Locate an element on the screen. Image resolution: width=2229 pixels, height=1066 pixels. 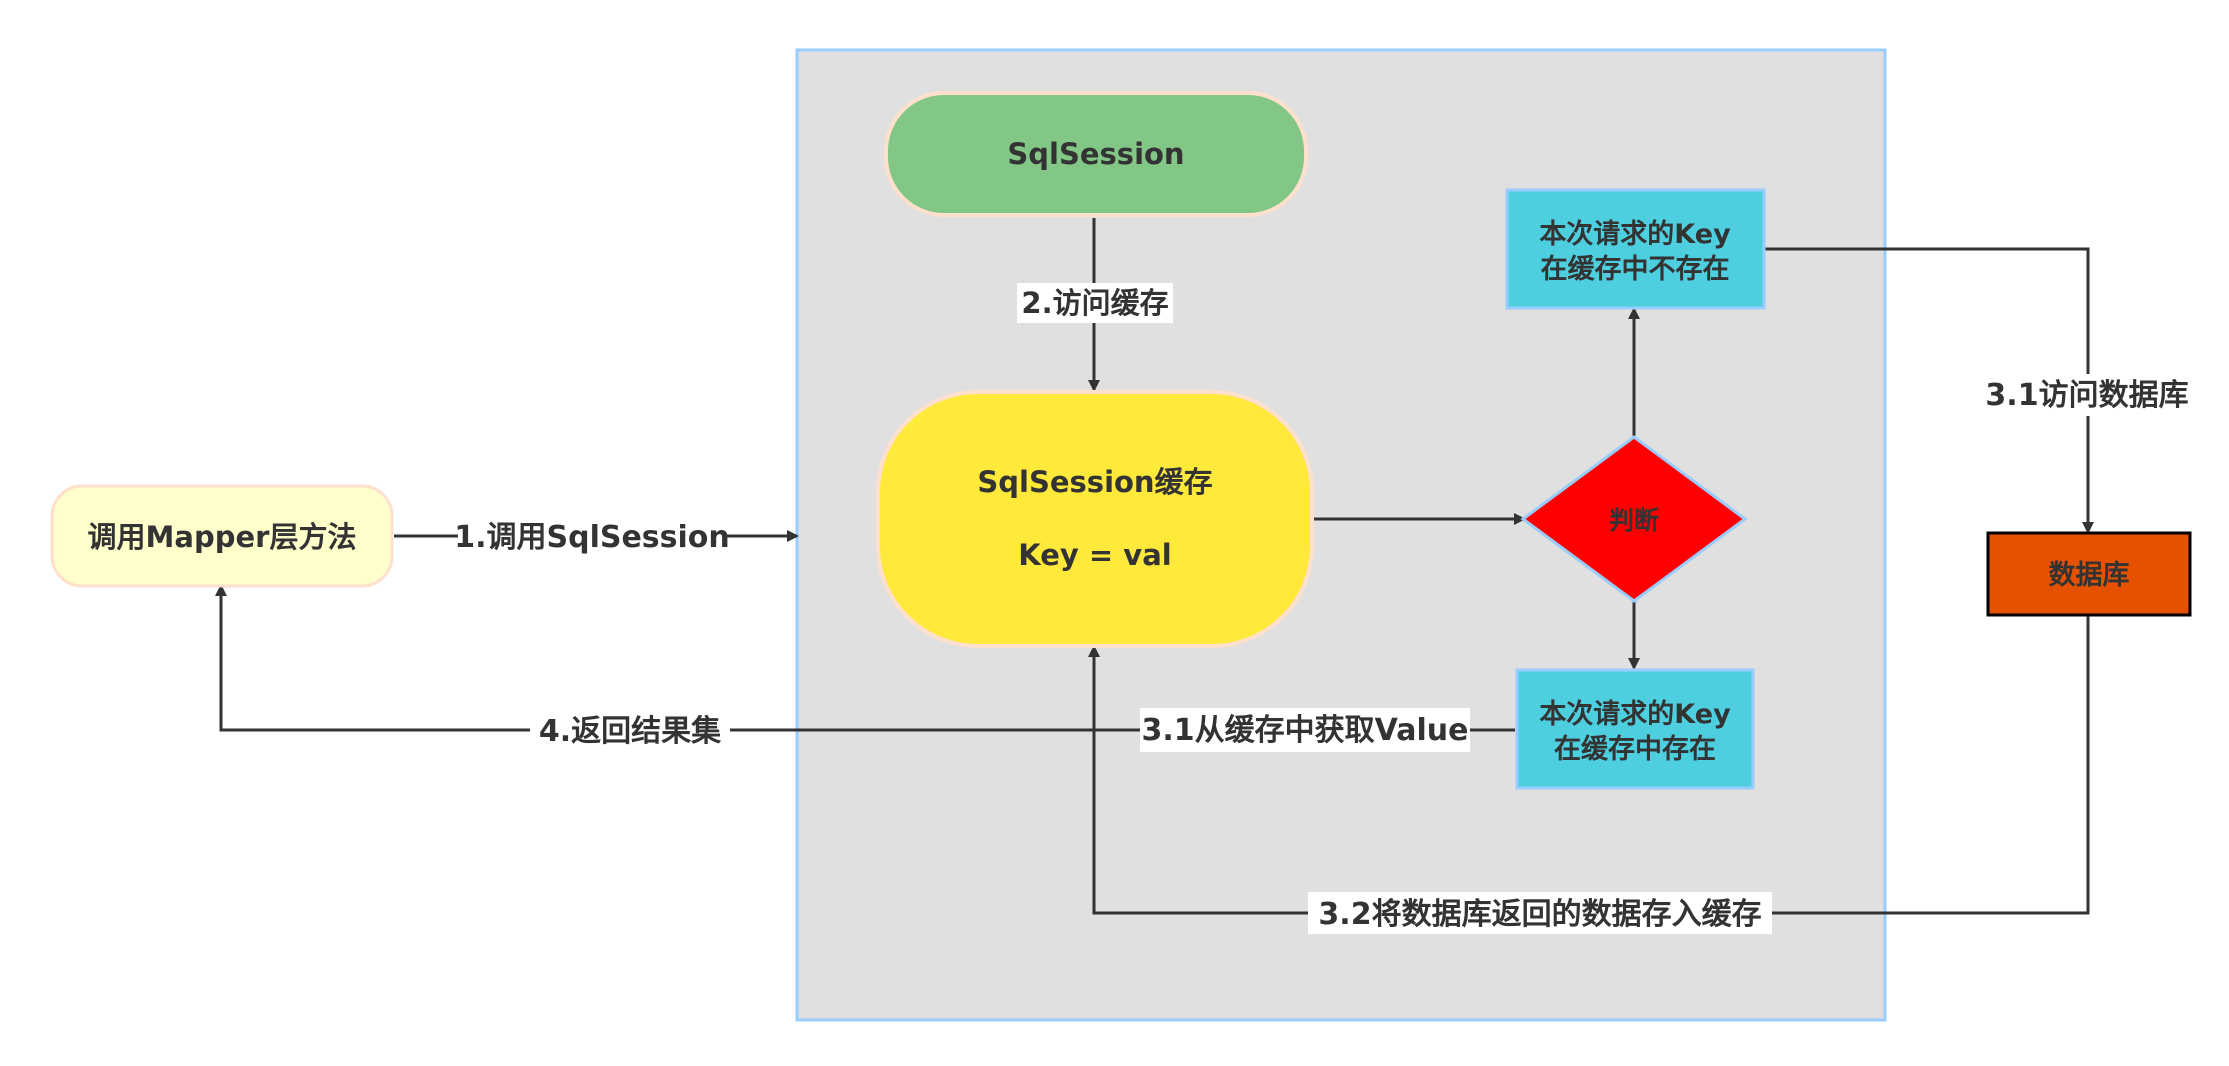
mapper-node-label: 调用Mapper层方法 is located at coordinates (222, 537).